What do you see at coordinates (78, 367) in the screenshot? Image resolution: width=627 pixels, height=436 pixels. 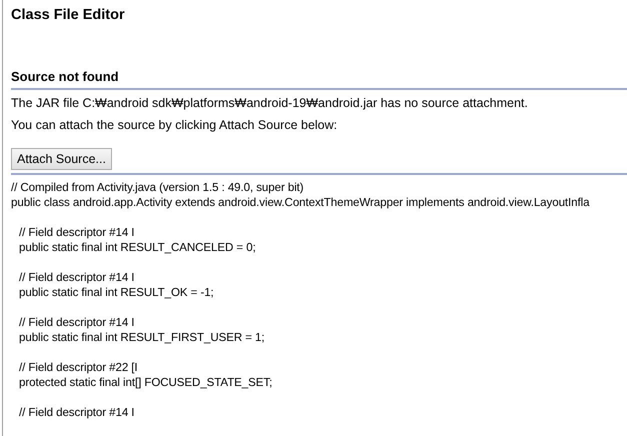 I see `code-comment: // Field descriptor #22 [I` at bounding box center [78, 367].